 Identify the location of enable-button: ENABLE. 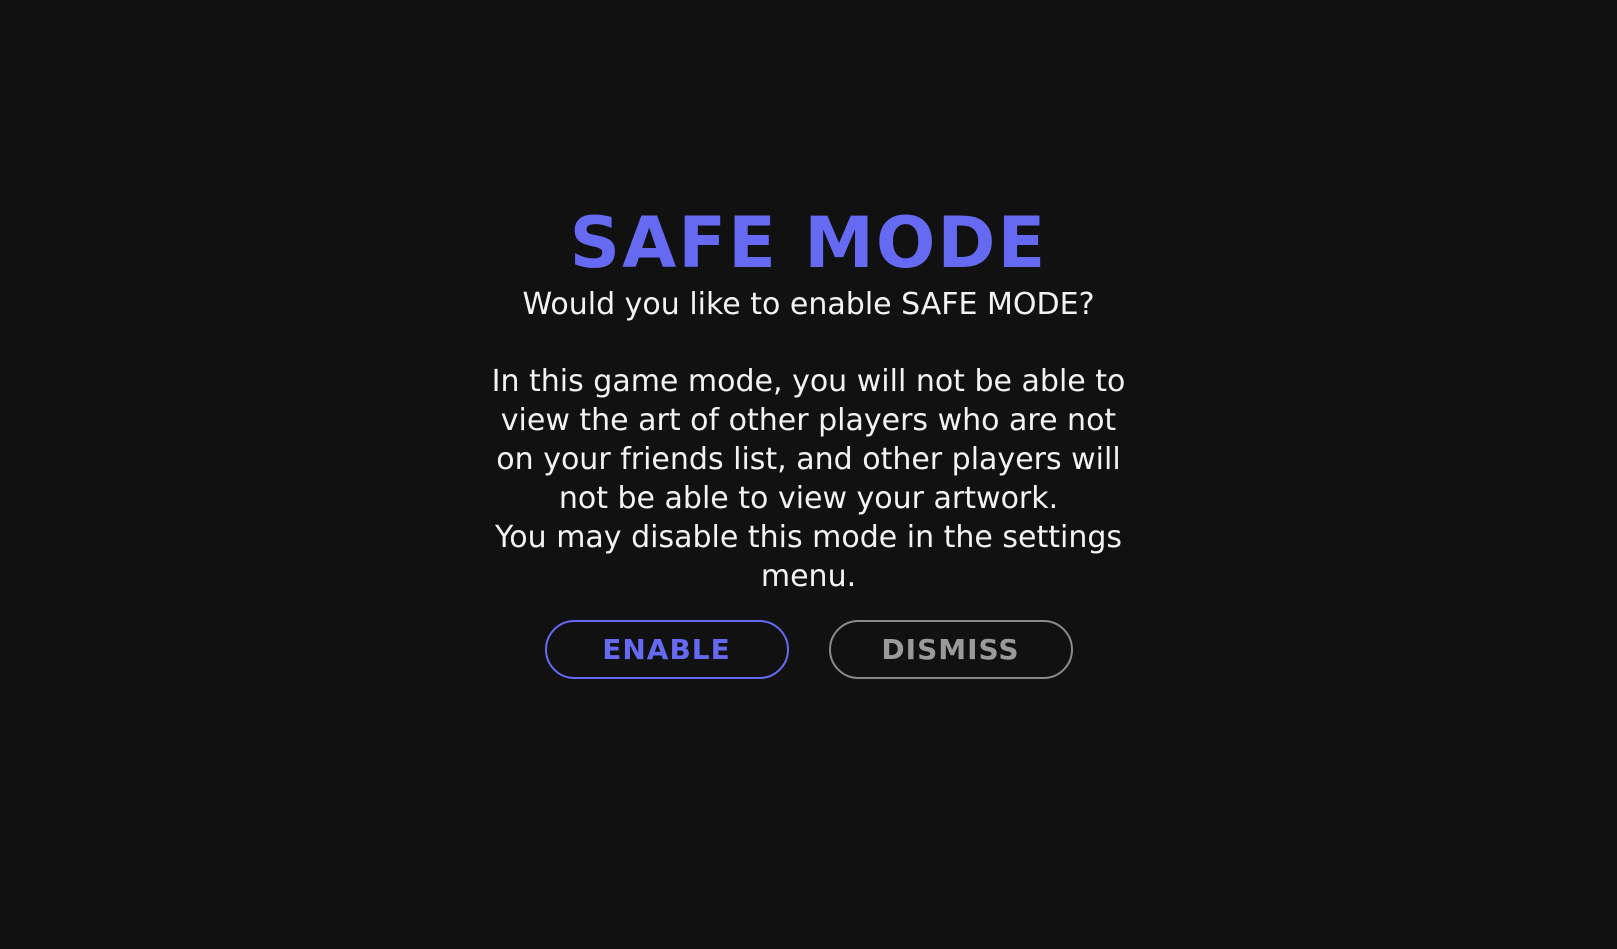
(666, 649).